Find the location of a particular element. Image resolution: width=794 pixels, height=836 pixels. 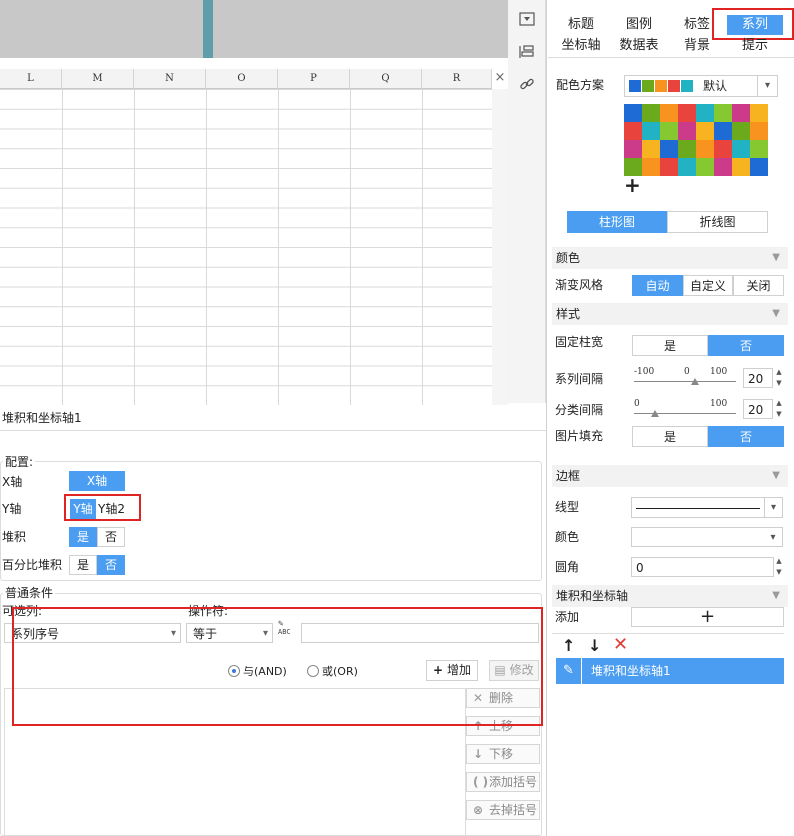

tab-datatable: 数据表 is located at coordinates (639, 46).